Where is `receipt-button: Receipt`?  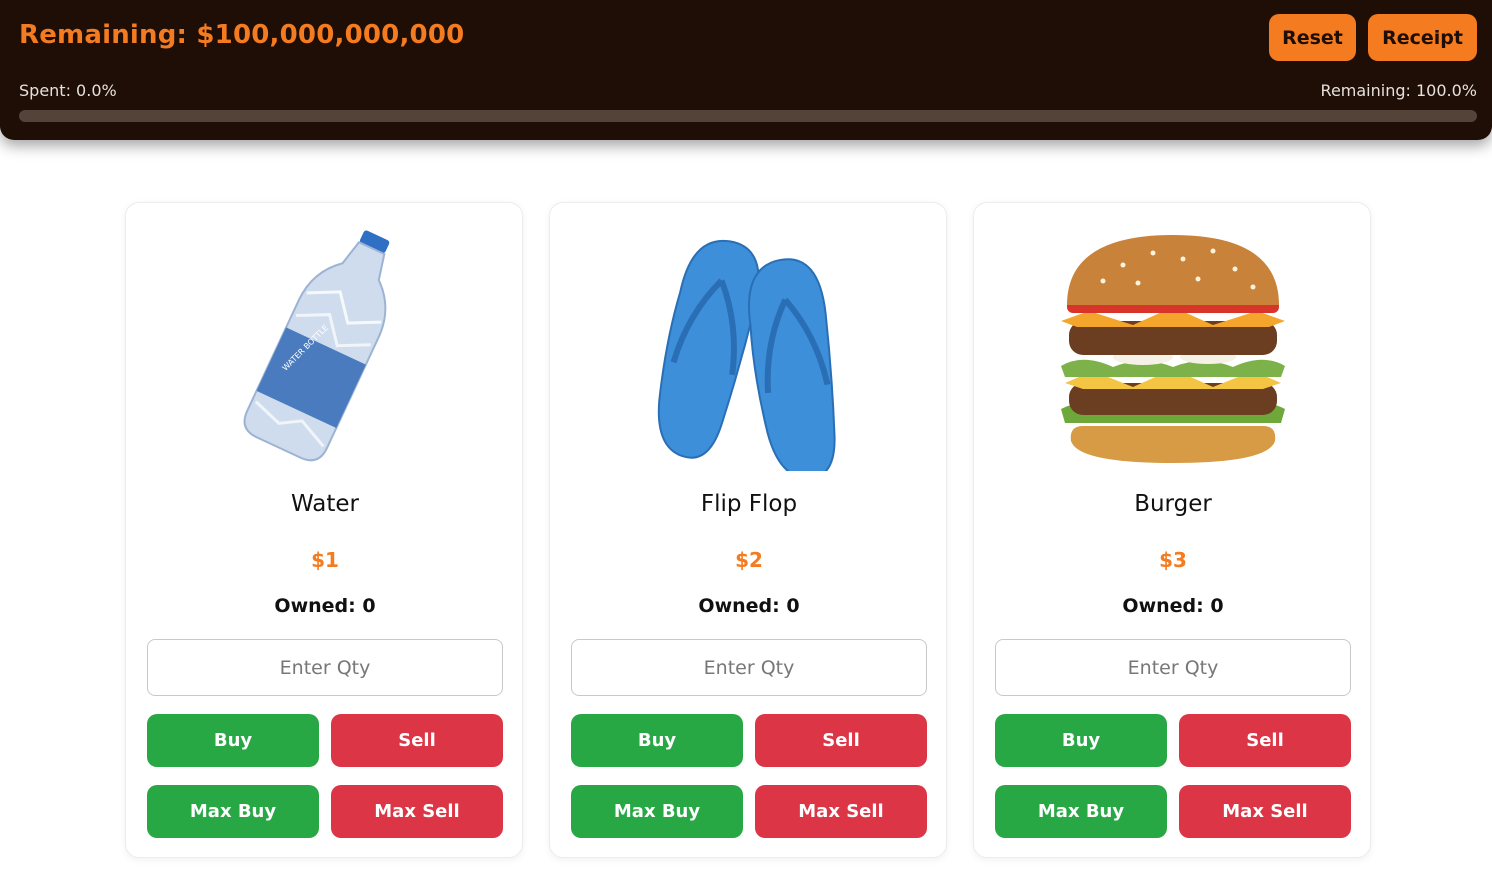
receipt-button: Receipt is located at coordinates (1422, 37).